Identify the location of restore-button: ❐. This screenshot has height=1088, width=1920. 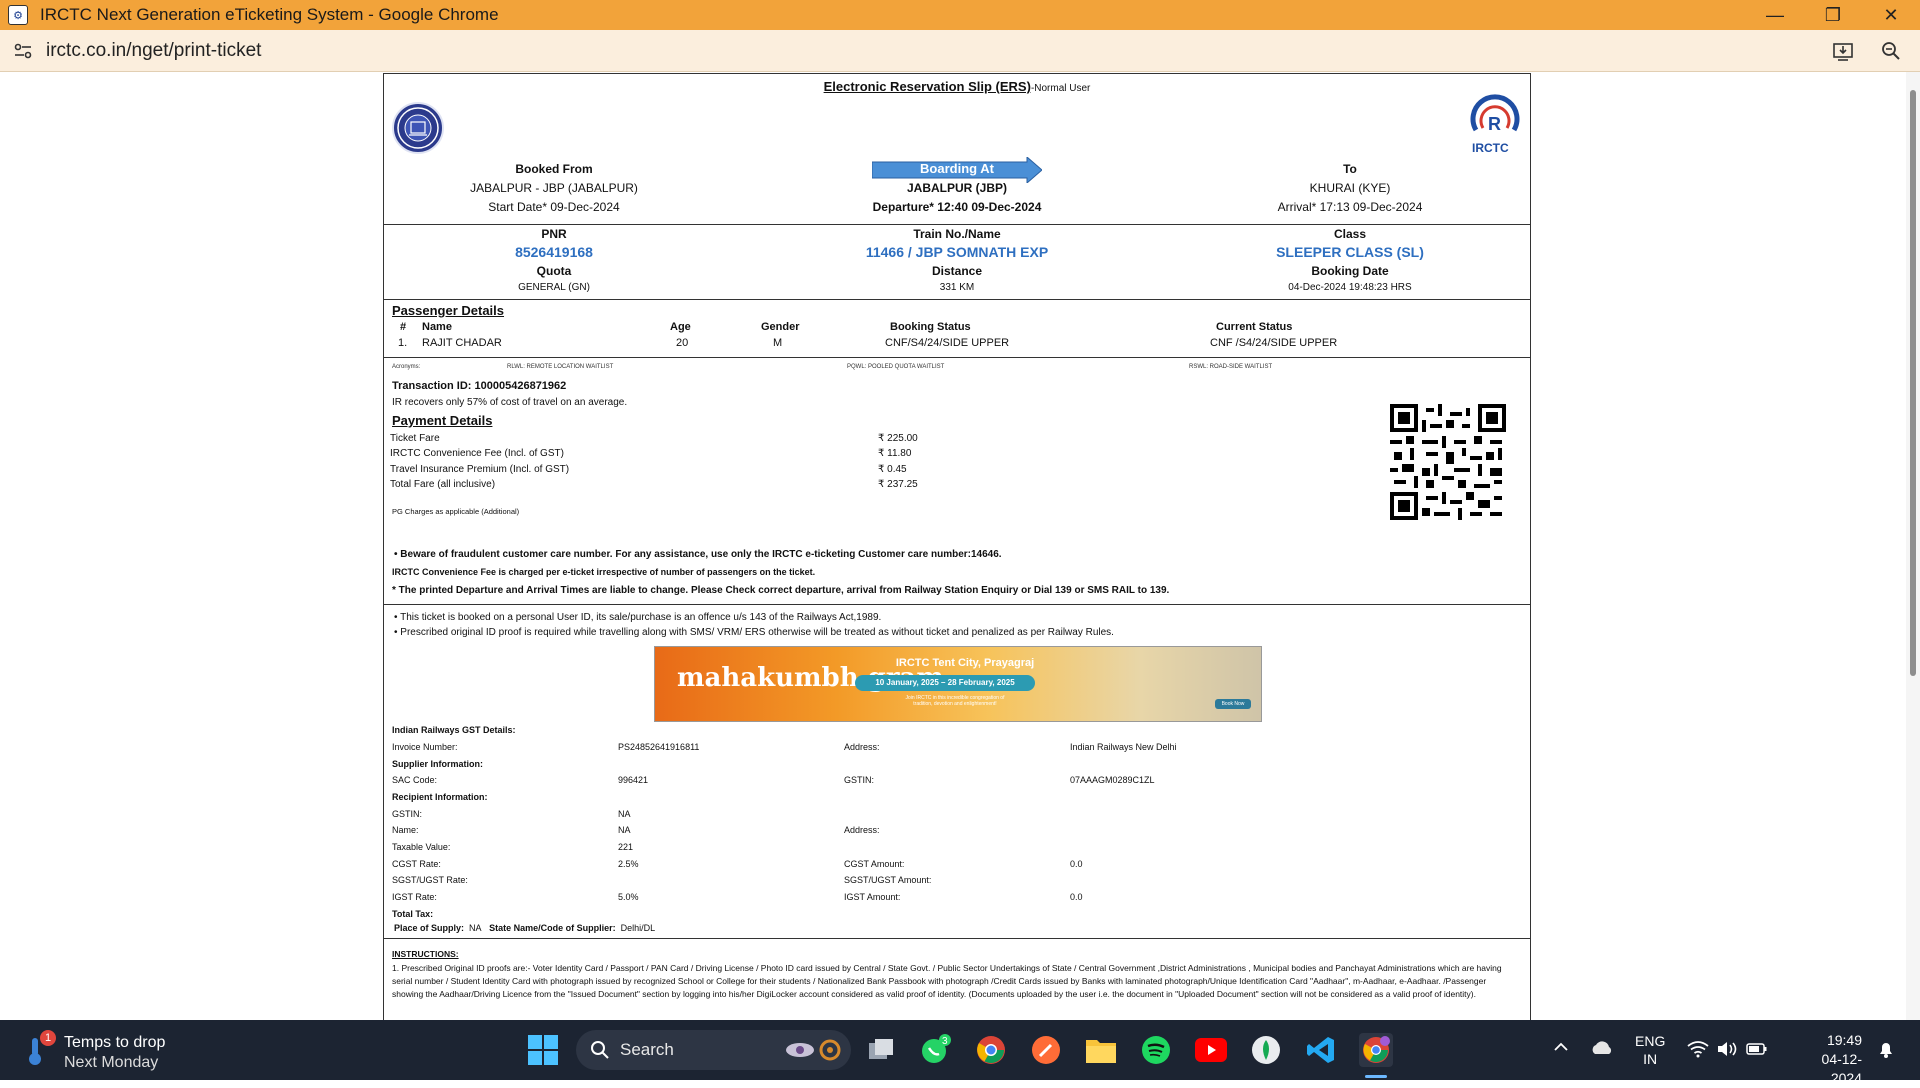
(1833, 15).